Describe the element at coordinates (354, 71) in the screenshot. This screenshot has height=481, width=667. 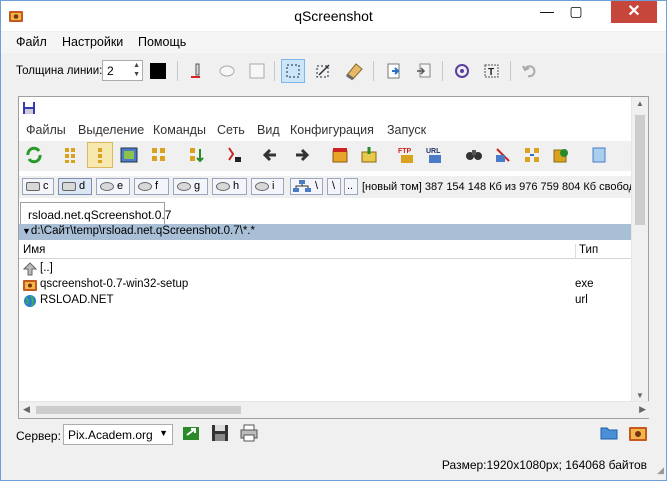
I see `eraser-icon` at that location.